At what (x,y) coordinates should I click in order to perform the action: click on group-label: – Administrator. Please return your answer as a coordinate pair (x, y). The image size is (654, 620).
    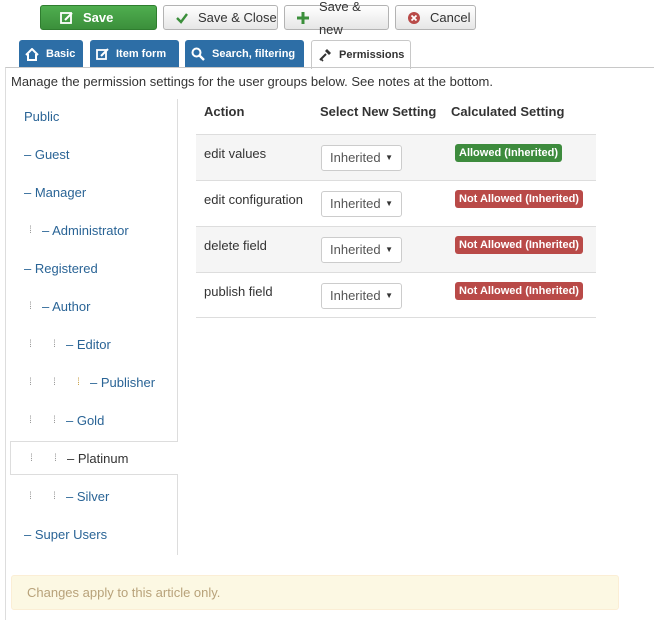
    Looking at the image, I should click on (85, 230).